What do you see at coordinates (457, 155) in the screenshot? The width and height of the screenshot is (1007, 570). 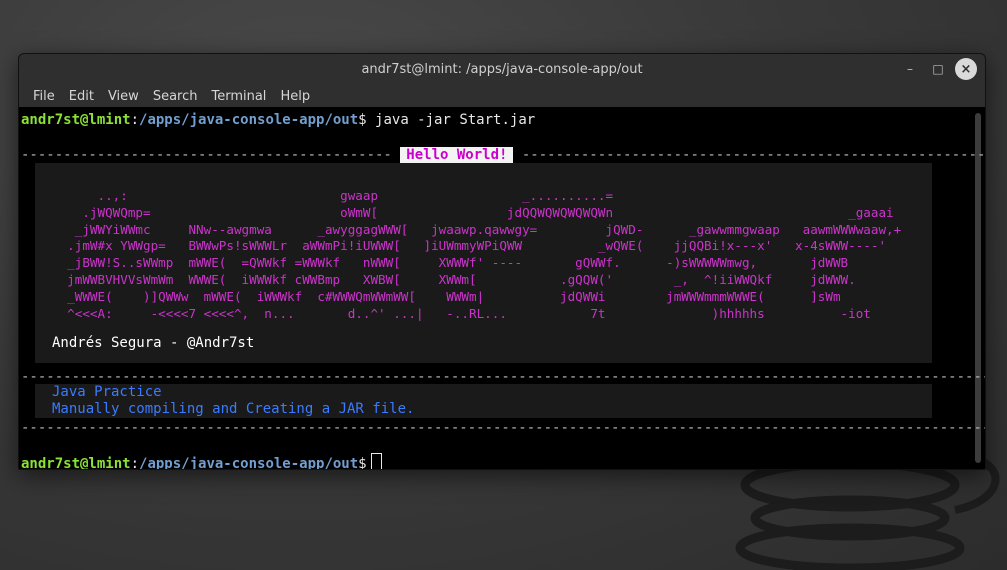 I see `banner-title: Hello World!` at bounding box center [457, 155].